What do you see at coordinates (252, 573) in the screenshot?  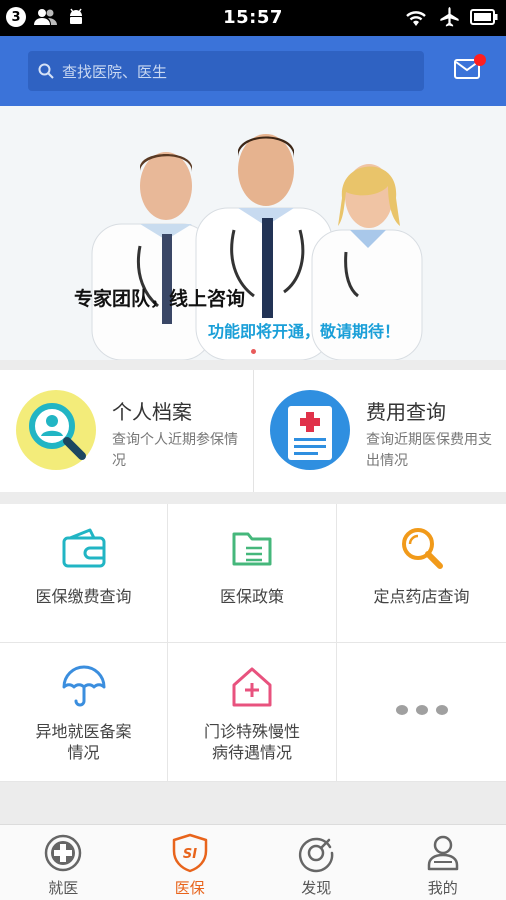 I see `grid-item-insurance-policy: 医保政策` at bounding box center [252, 573].